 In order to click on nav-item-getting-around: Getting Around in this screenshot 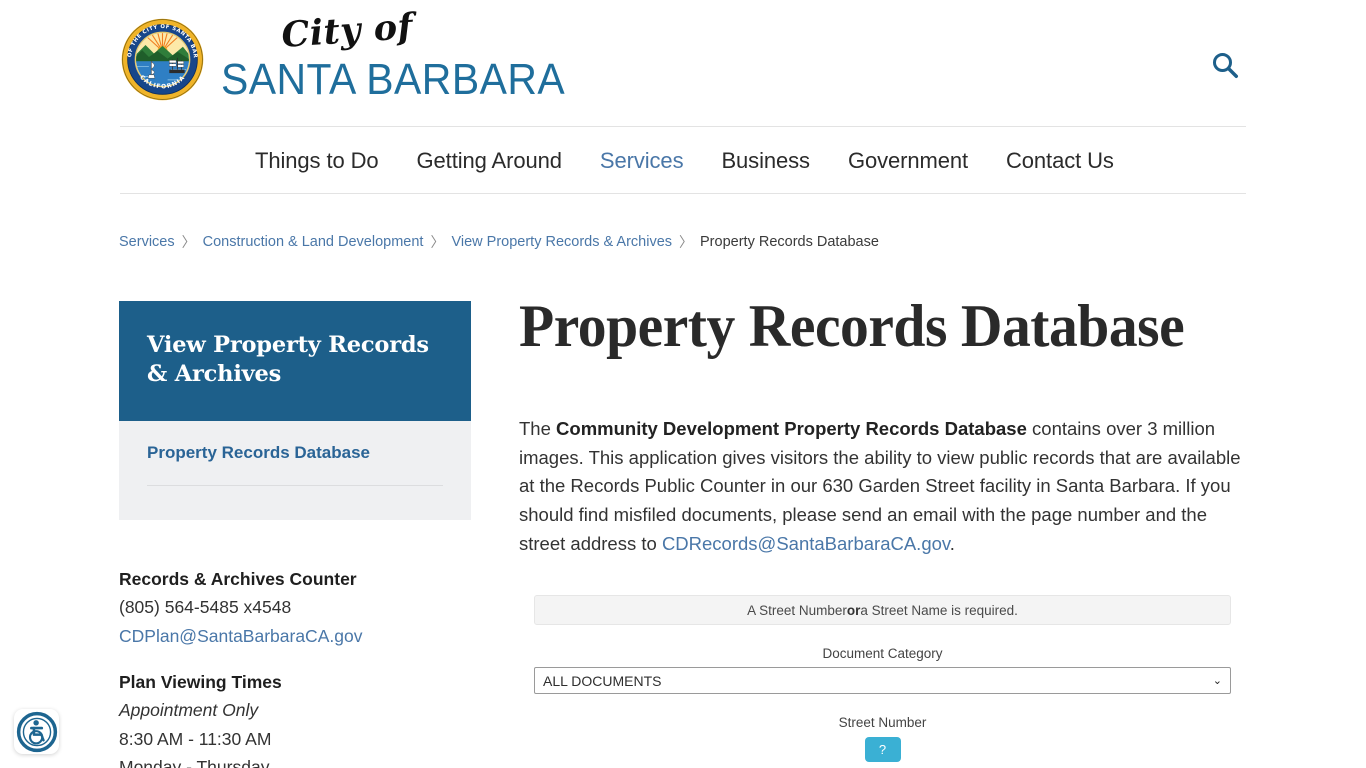, I will do `click(489, 161)`.